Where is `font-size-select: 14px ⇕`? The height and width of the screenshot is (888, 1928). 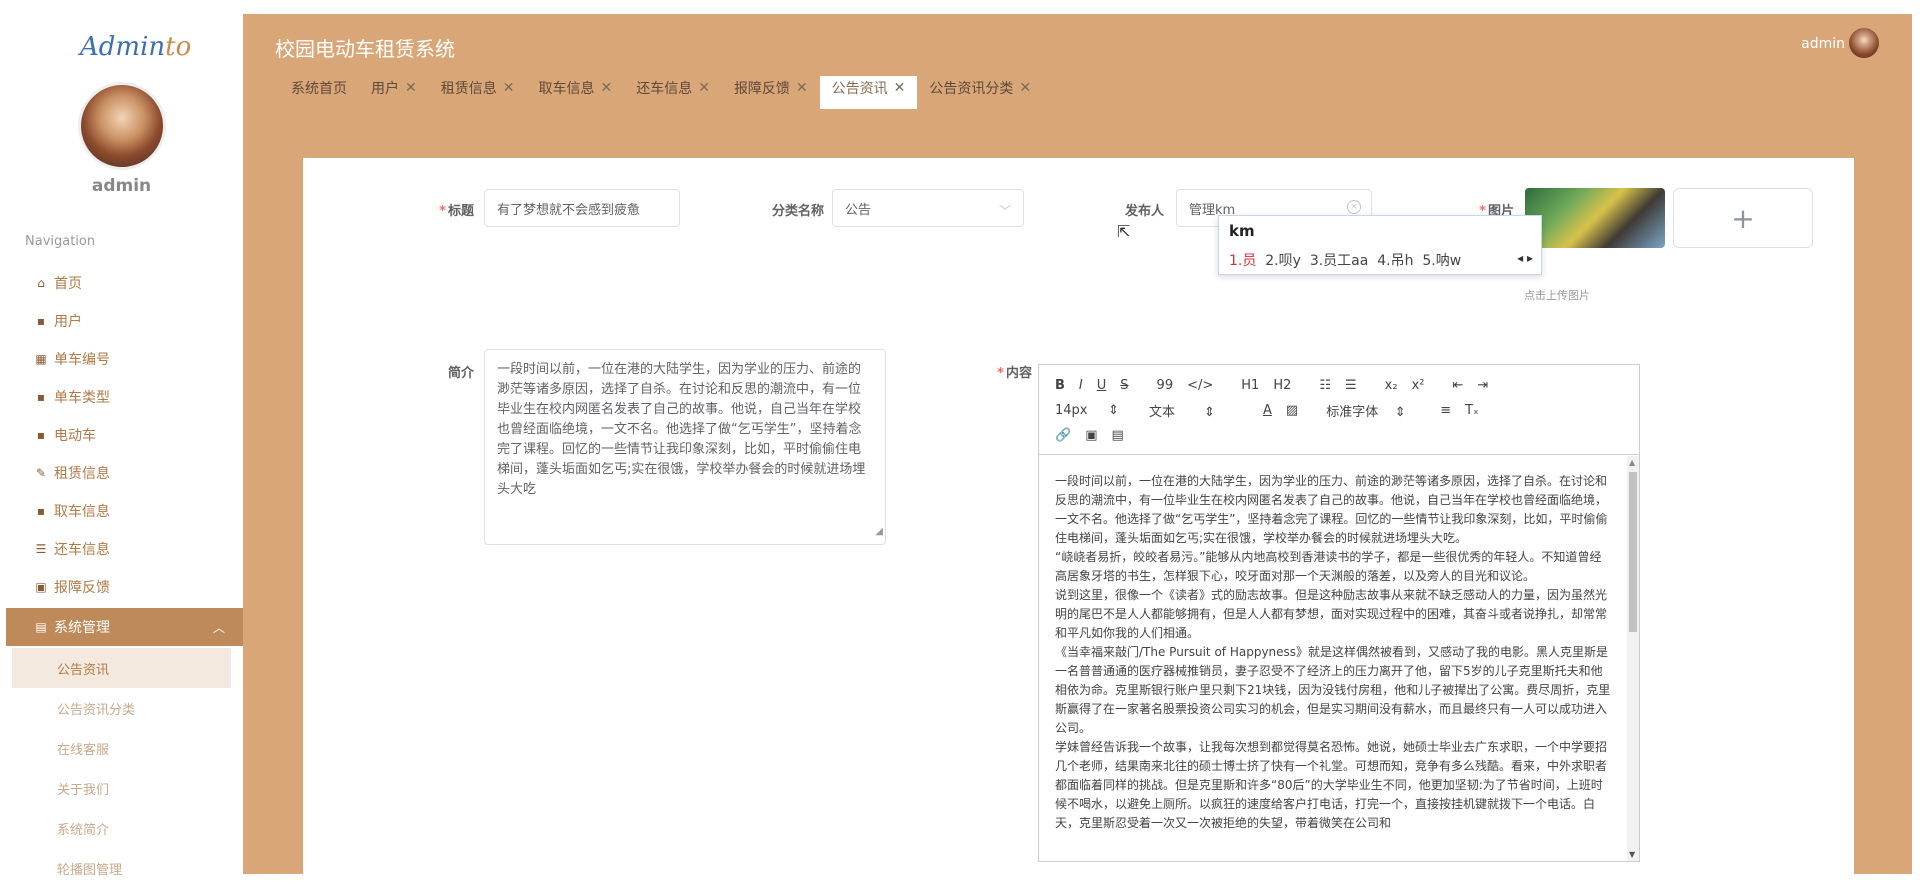
font-size-select: 14px ⇕ is located at coordinates (1095, 410).